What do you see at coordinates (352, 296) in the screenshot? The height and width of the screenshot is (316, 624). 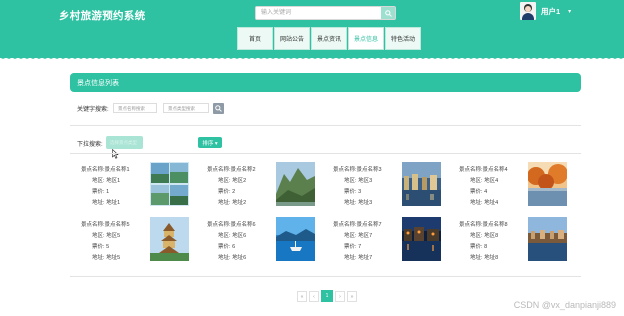 I see `last-page-button: »` at bounding box center [352, 296].